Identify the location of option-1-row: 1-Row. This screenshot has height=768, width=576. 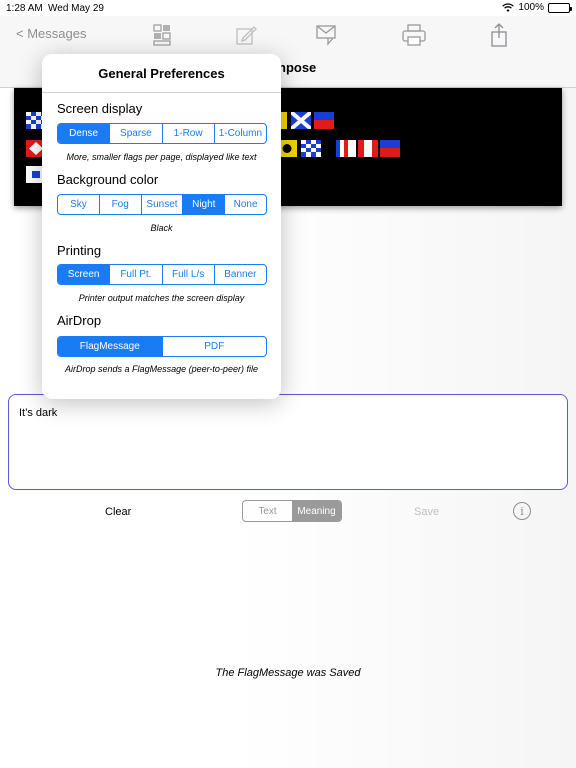
(187, 133).